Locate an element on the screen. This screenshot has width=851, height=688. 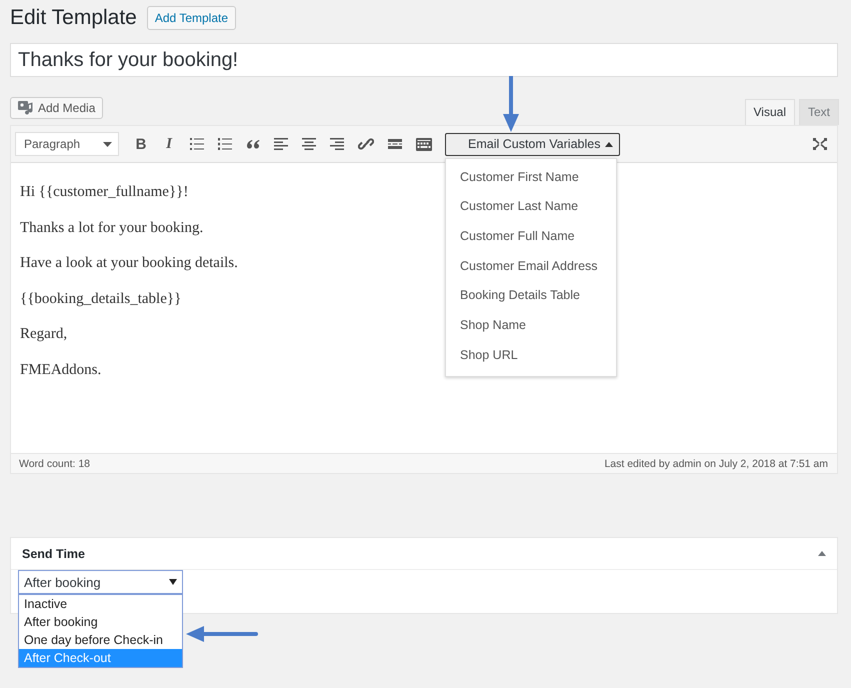
body-paragraph: Have a look at your booking details. is located at coordinates (129, 263).